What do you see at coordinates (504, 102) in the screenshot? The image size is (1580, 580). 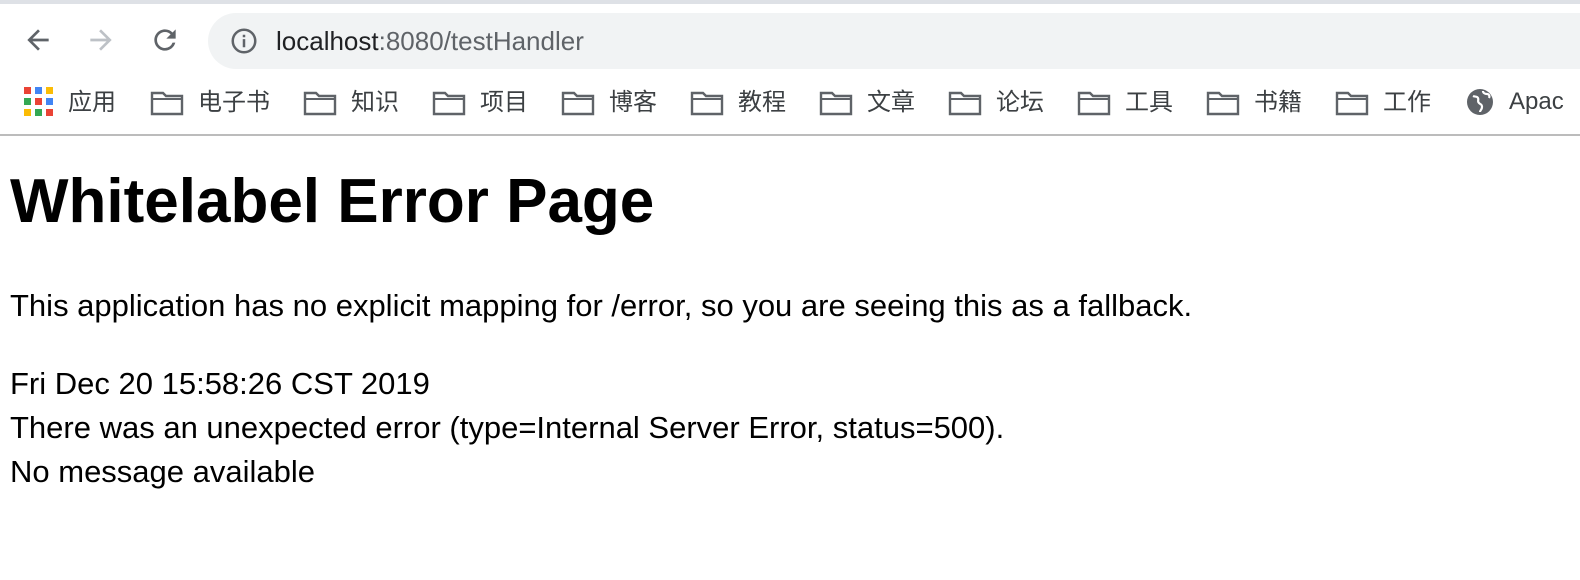 I see `bookmark-label: 项目` at bounding box center [504, 102].